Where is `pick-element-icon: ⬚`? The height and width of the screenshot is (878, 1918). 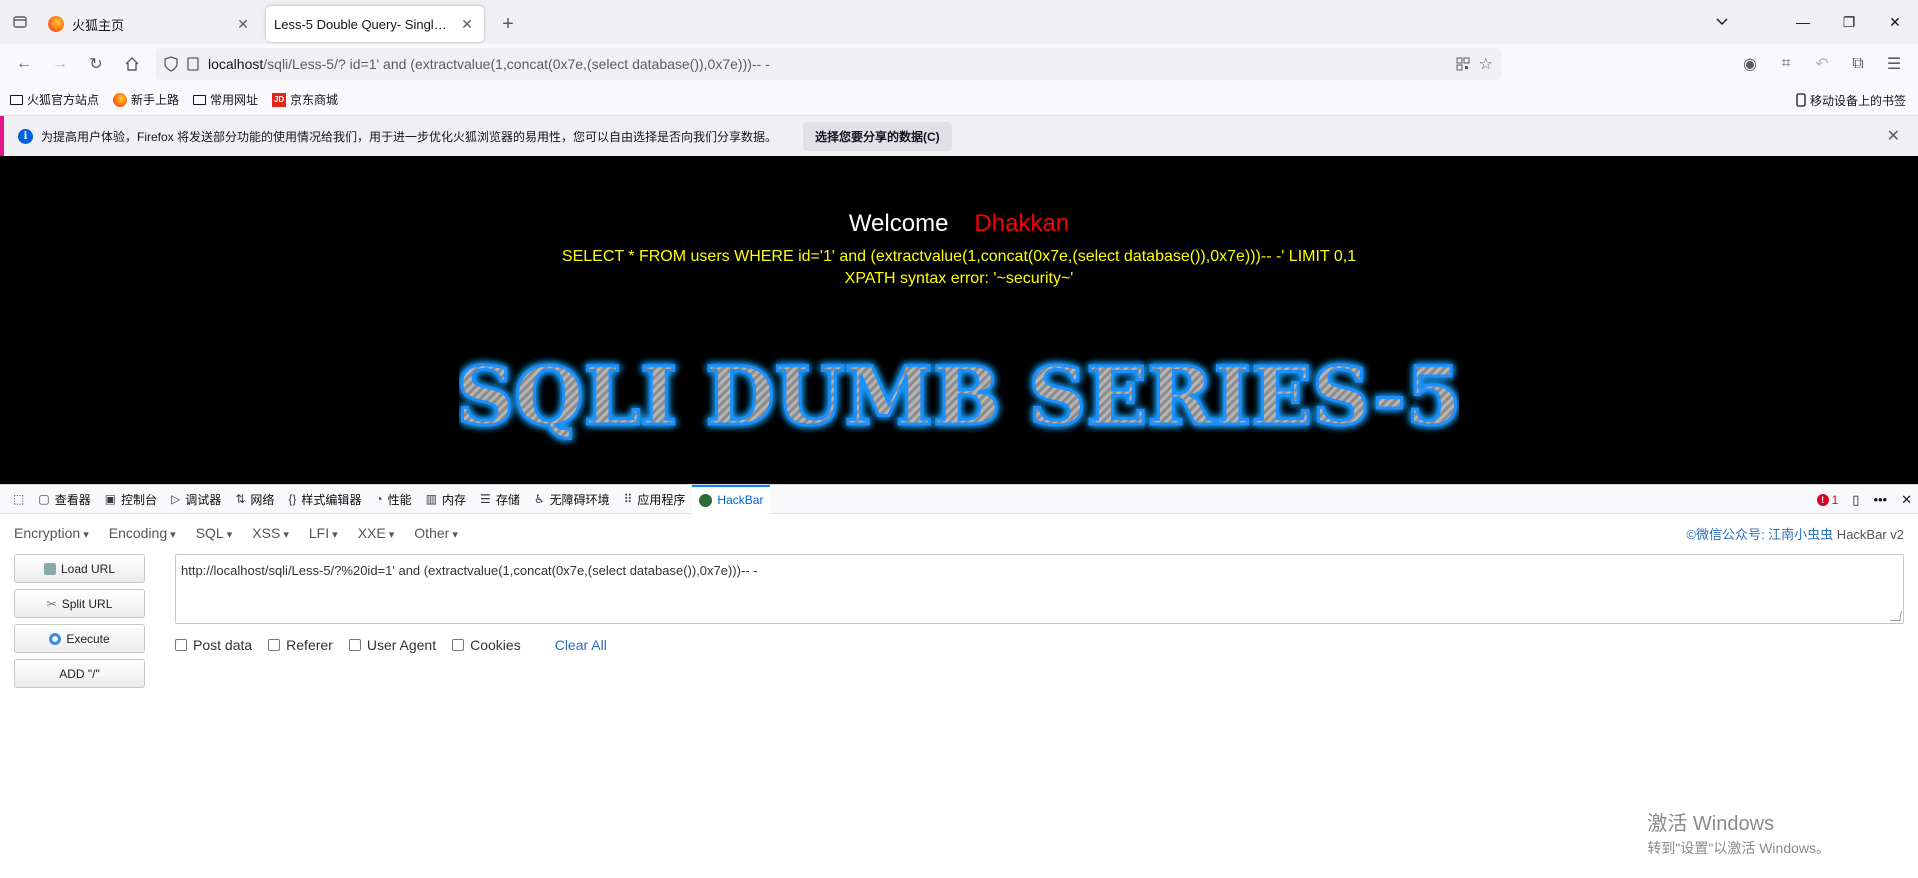
pick-element-icon: ⬚ is located at coordinates (19, 499).